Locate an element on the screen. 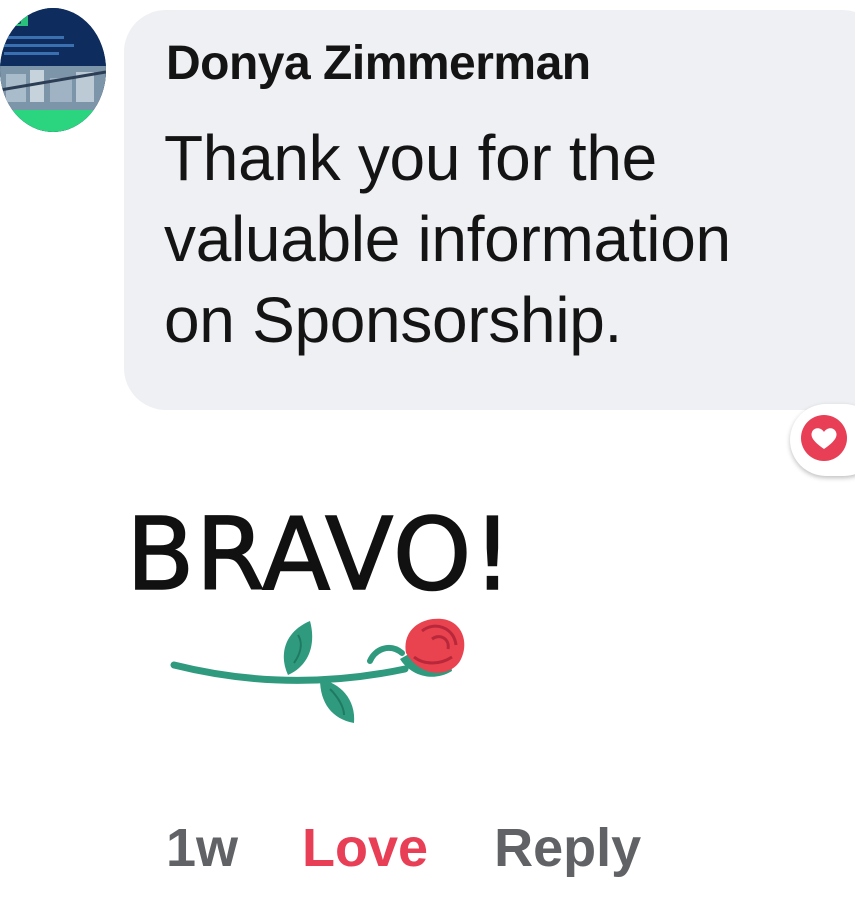 The width and height of the screenshot is (855, 918). love-heart-icon is located at coordinates (824, 438).